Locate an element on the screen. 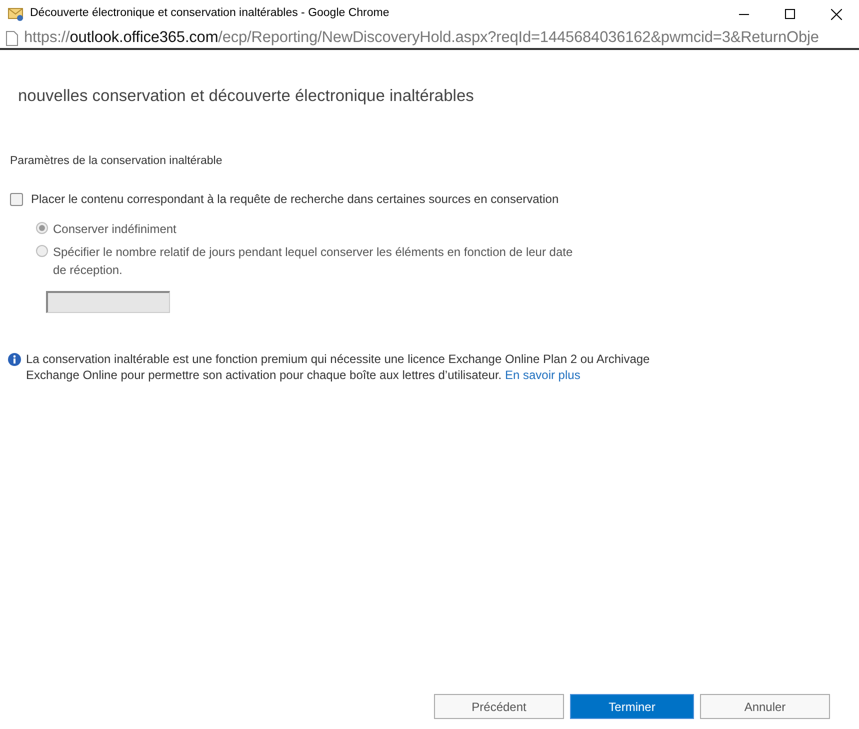  radio-label: Conserver indéfiniment is located at coordinates (114, 229).